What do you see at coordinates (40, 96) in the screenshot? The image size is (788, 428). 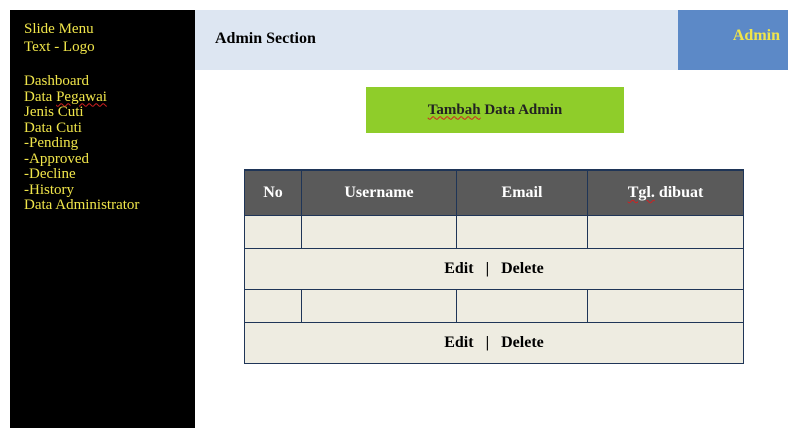 I see `sidebar-item-label-part1: Data` at bounding box center [40, 96].